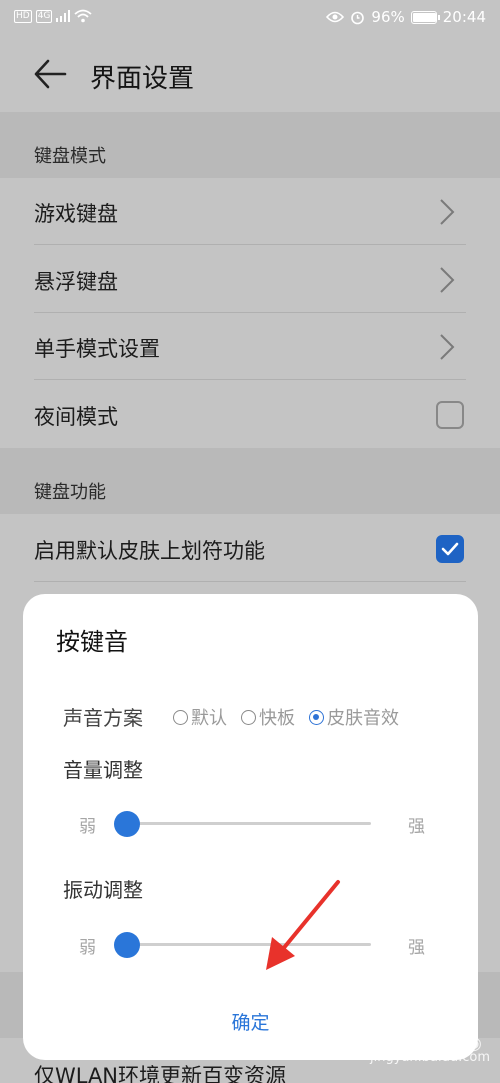 This screenshot has height=1083, width=500. What do you see at coordinates (63, 16) in the screenshot?
I see `signal-icon` at bounding box center [63, 16].